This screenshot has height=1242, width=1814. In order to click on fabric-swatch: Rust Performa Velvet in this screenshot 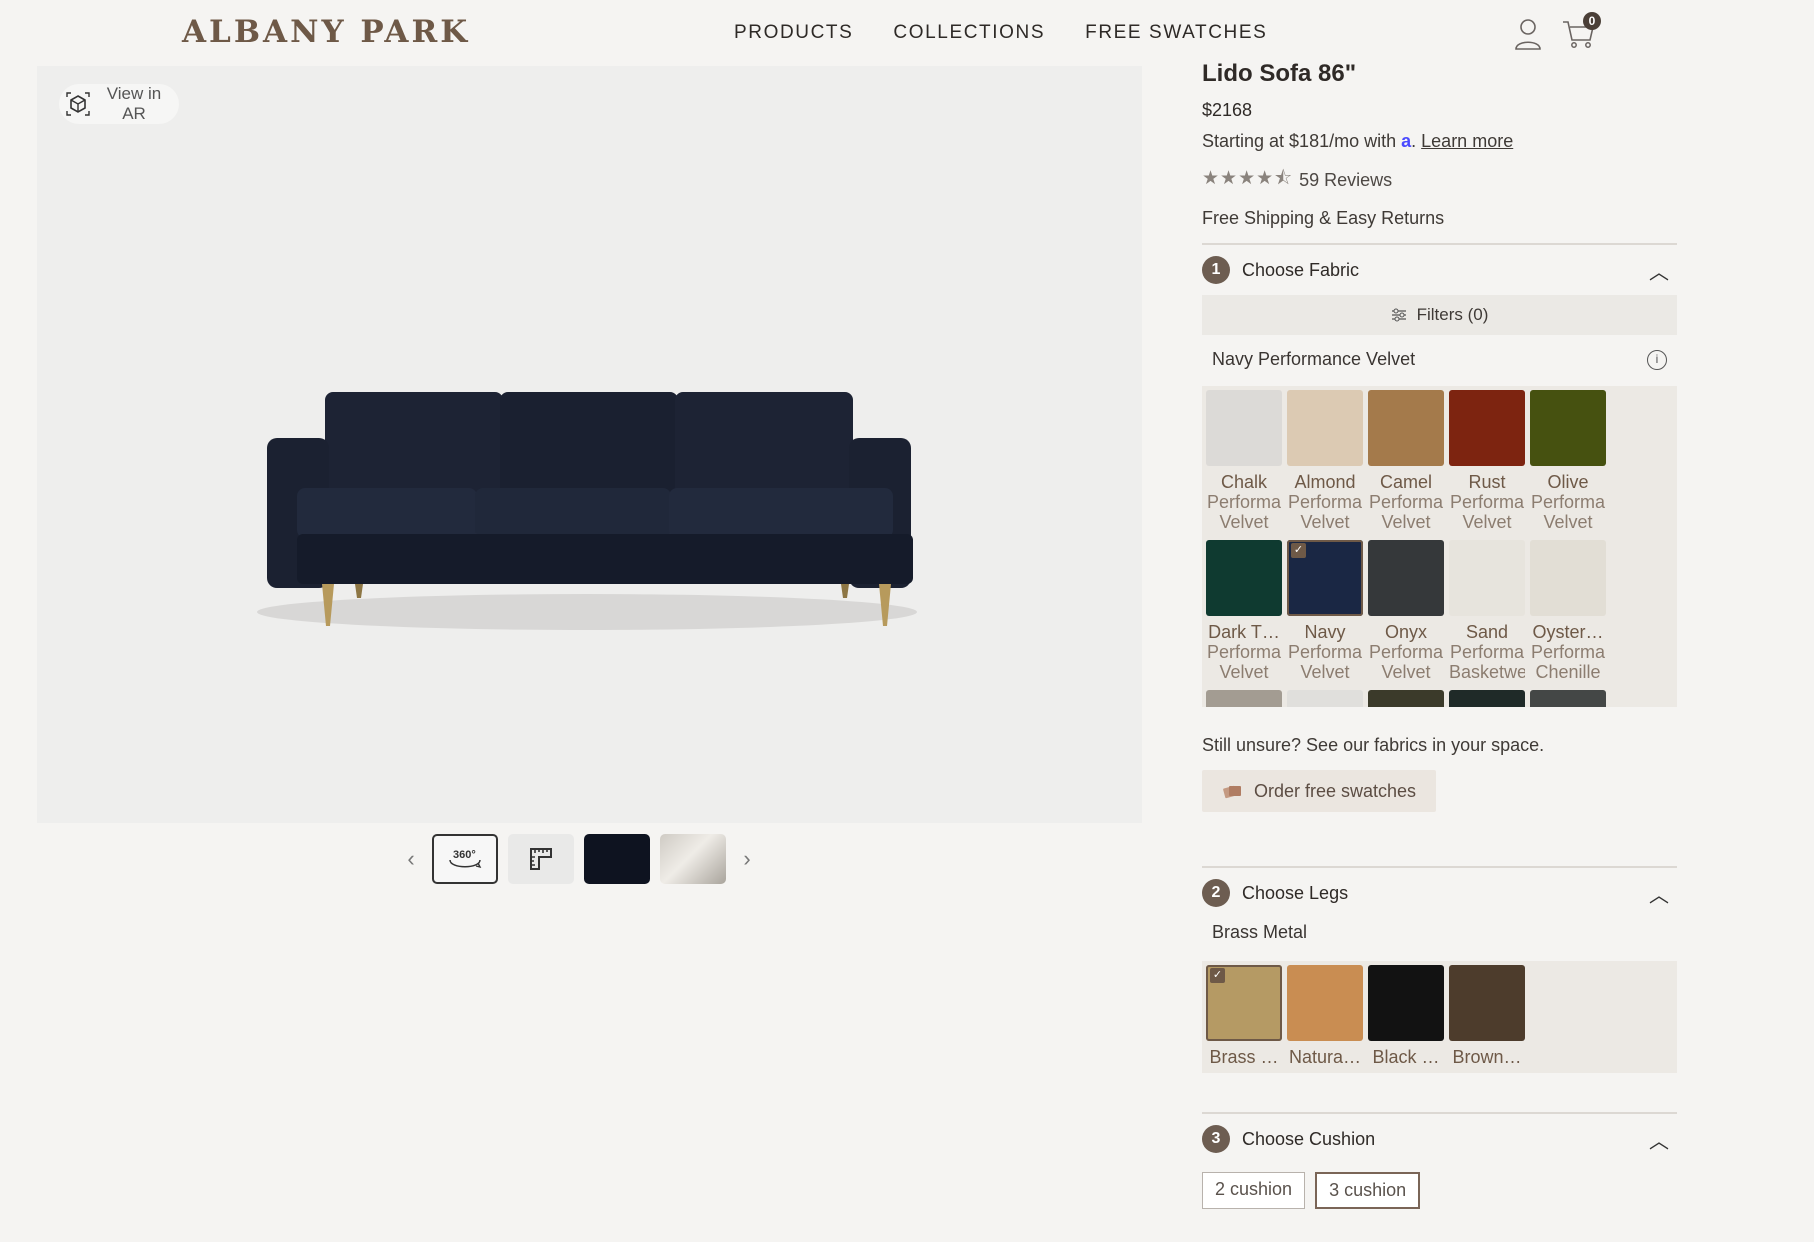, I will do `click(1487, 461)`.